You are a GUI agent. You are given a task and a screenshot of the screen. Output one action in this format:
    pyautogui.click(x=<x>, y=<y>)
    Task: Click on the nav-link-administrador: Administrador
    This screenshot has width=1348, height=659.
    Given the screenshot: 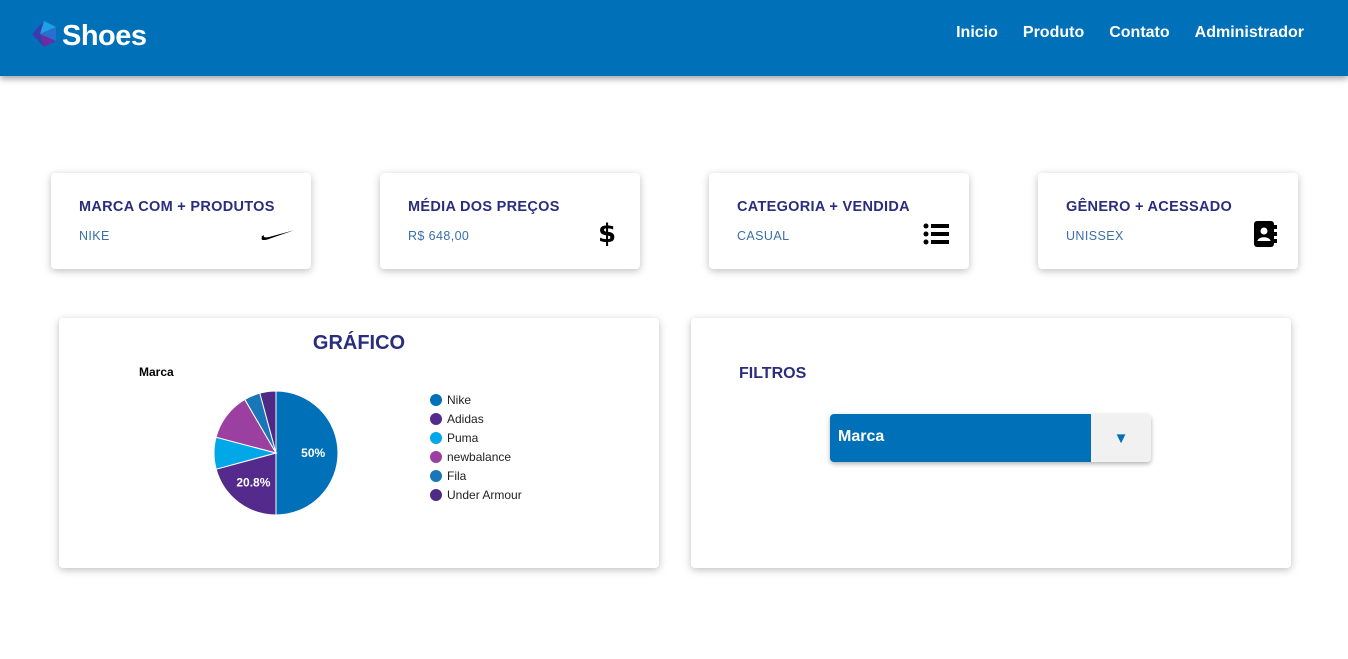 What is the action you would take?
    pyautogui.click(x=1249, y=33)
    